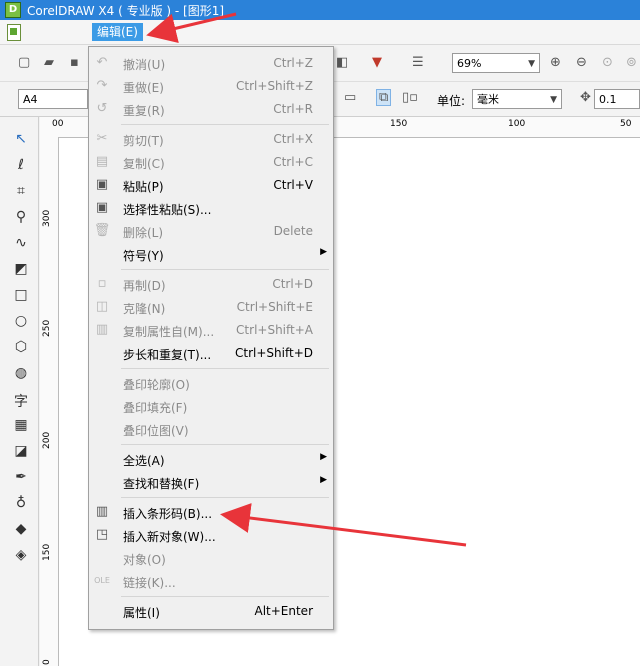 The height and width of the screenshot is (666, 640). What do you see at coordinates (191, 28) in the screenshot?
I see `arrow-to-edit-menu` at bounding box center [191, 28].